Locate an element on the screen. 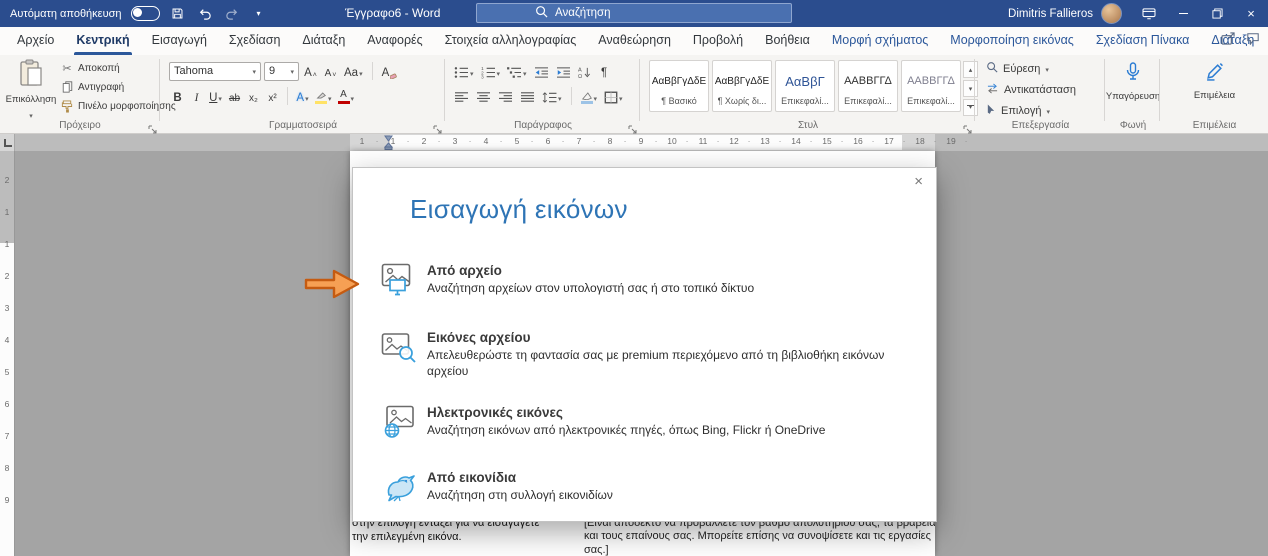  undo-icon is located at coordinates (205, 13).